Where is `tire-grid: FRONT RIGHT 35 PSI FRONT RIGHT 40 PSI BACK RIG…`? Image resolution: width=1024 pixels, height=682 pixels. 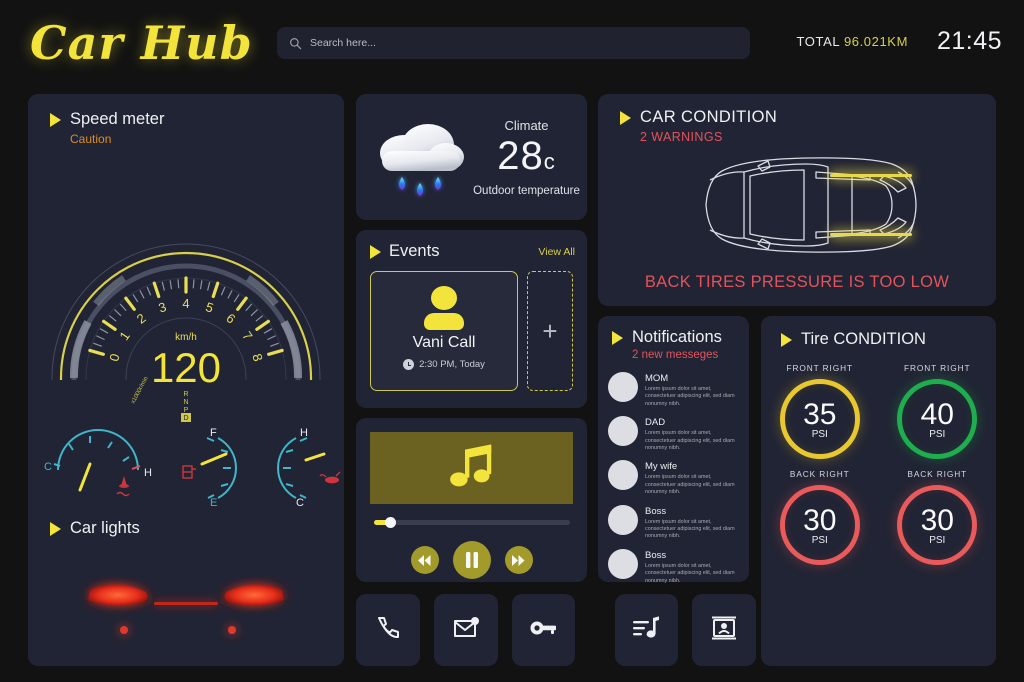 tire-grid: FRONT RIGHT 35 PSI FRONT RIGHT 40 PSI BACK RIG… is located at coordinates (878, 464).